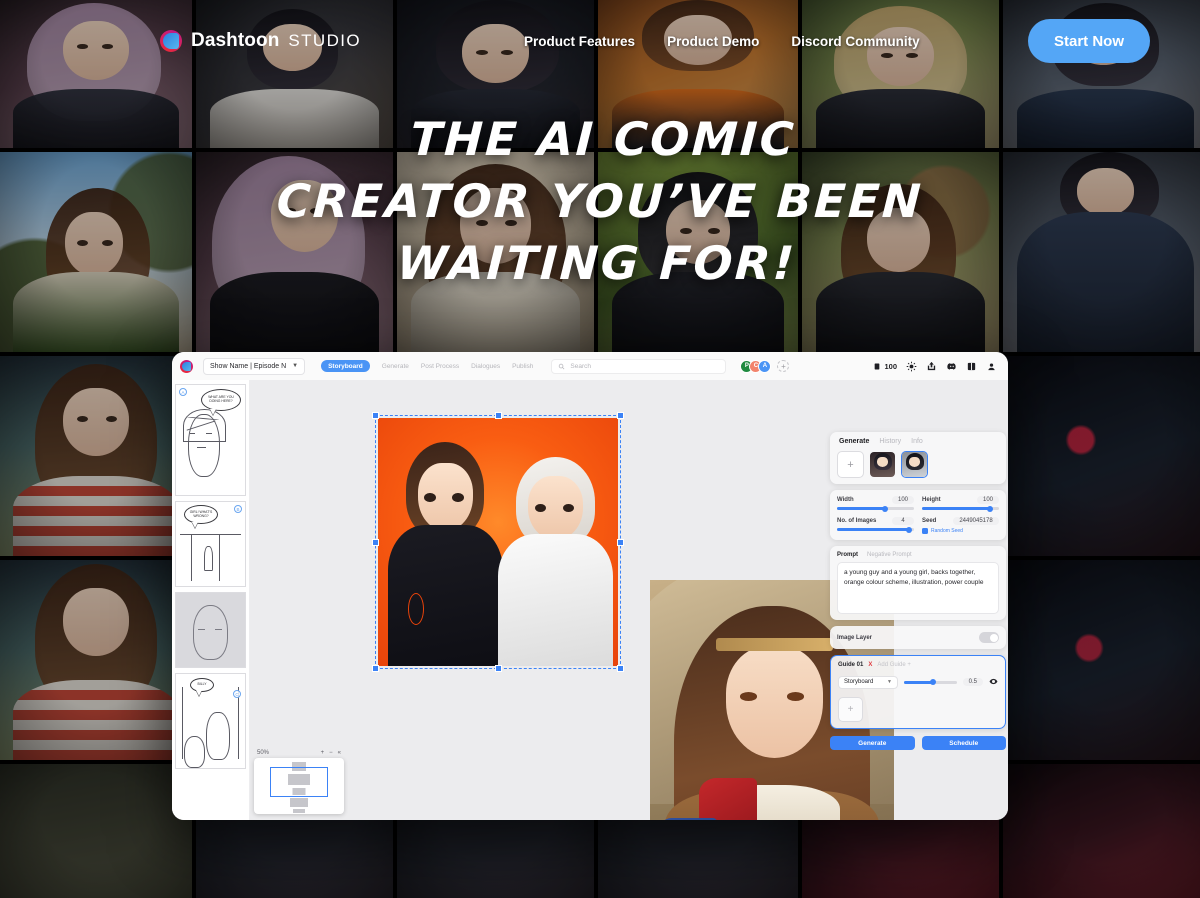 This screenshot has width=1200, height=898. Describe the element at coordinates (210, 440) in the screenshot. I see `storyboard-panel: A WHAT ARE YOU DOING HERE?` at that location.